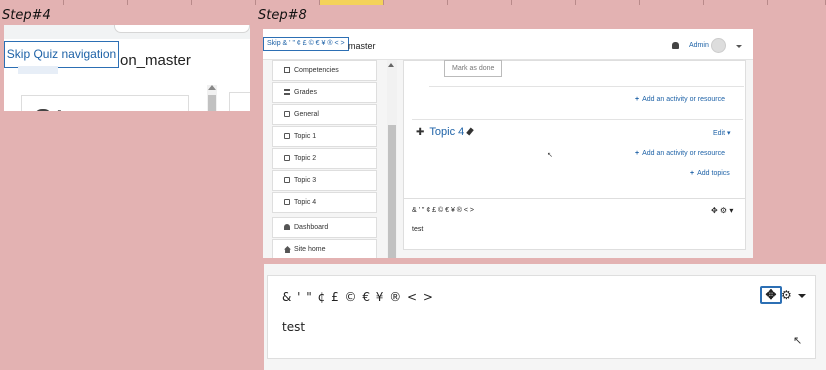 The image size is (826, 370). I want to click on drawer-item: Site home, so click(324, 248).